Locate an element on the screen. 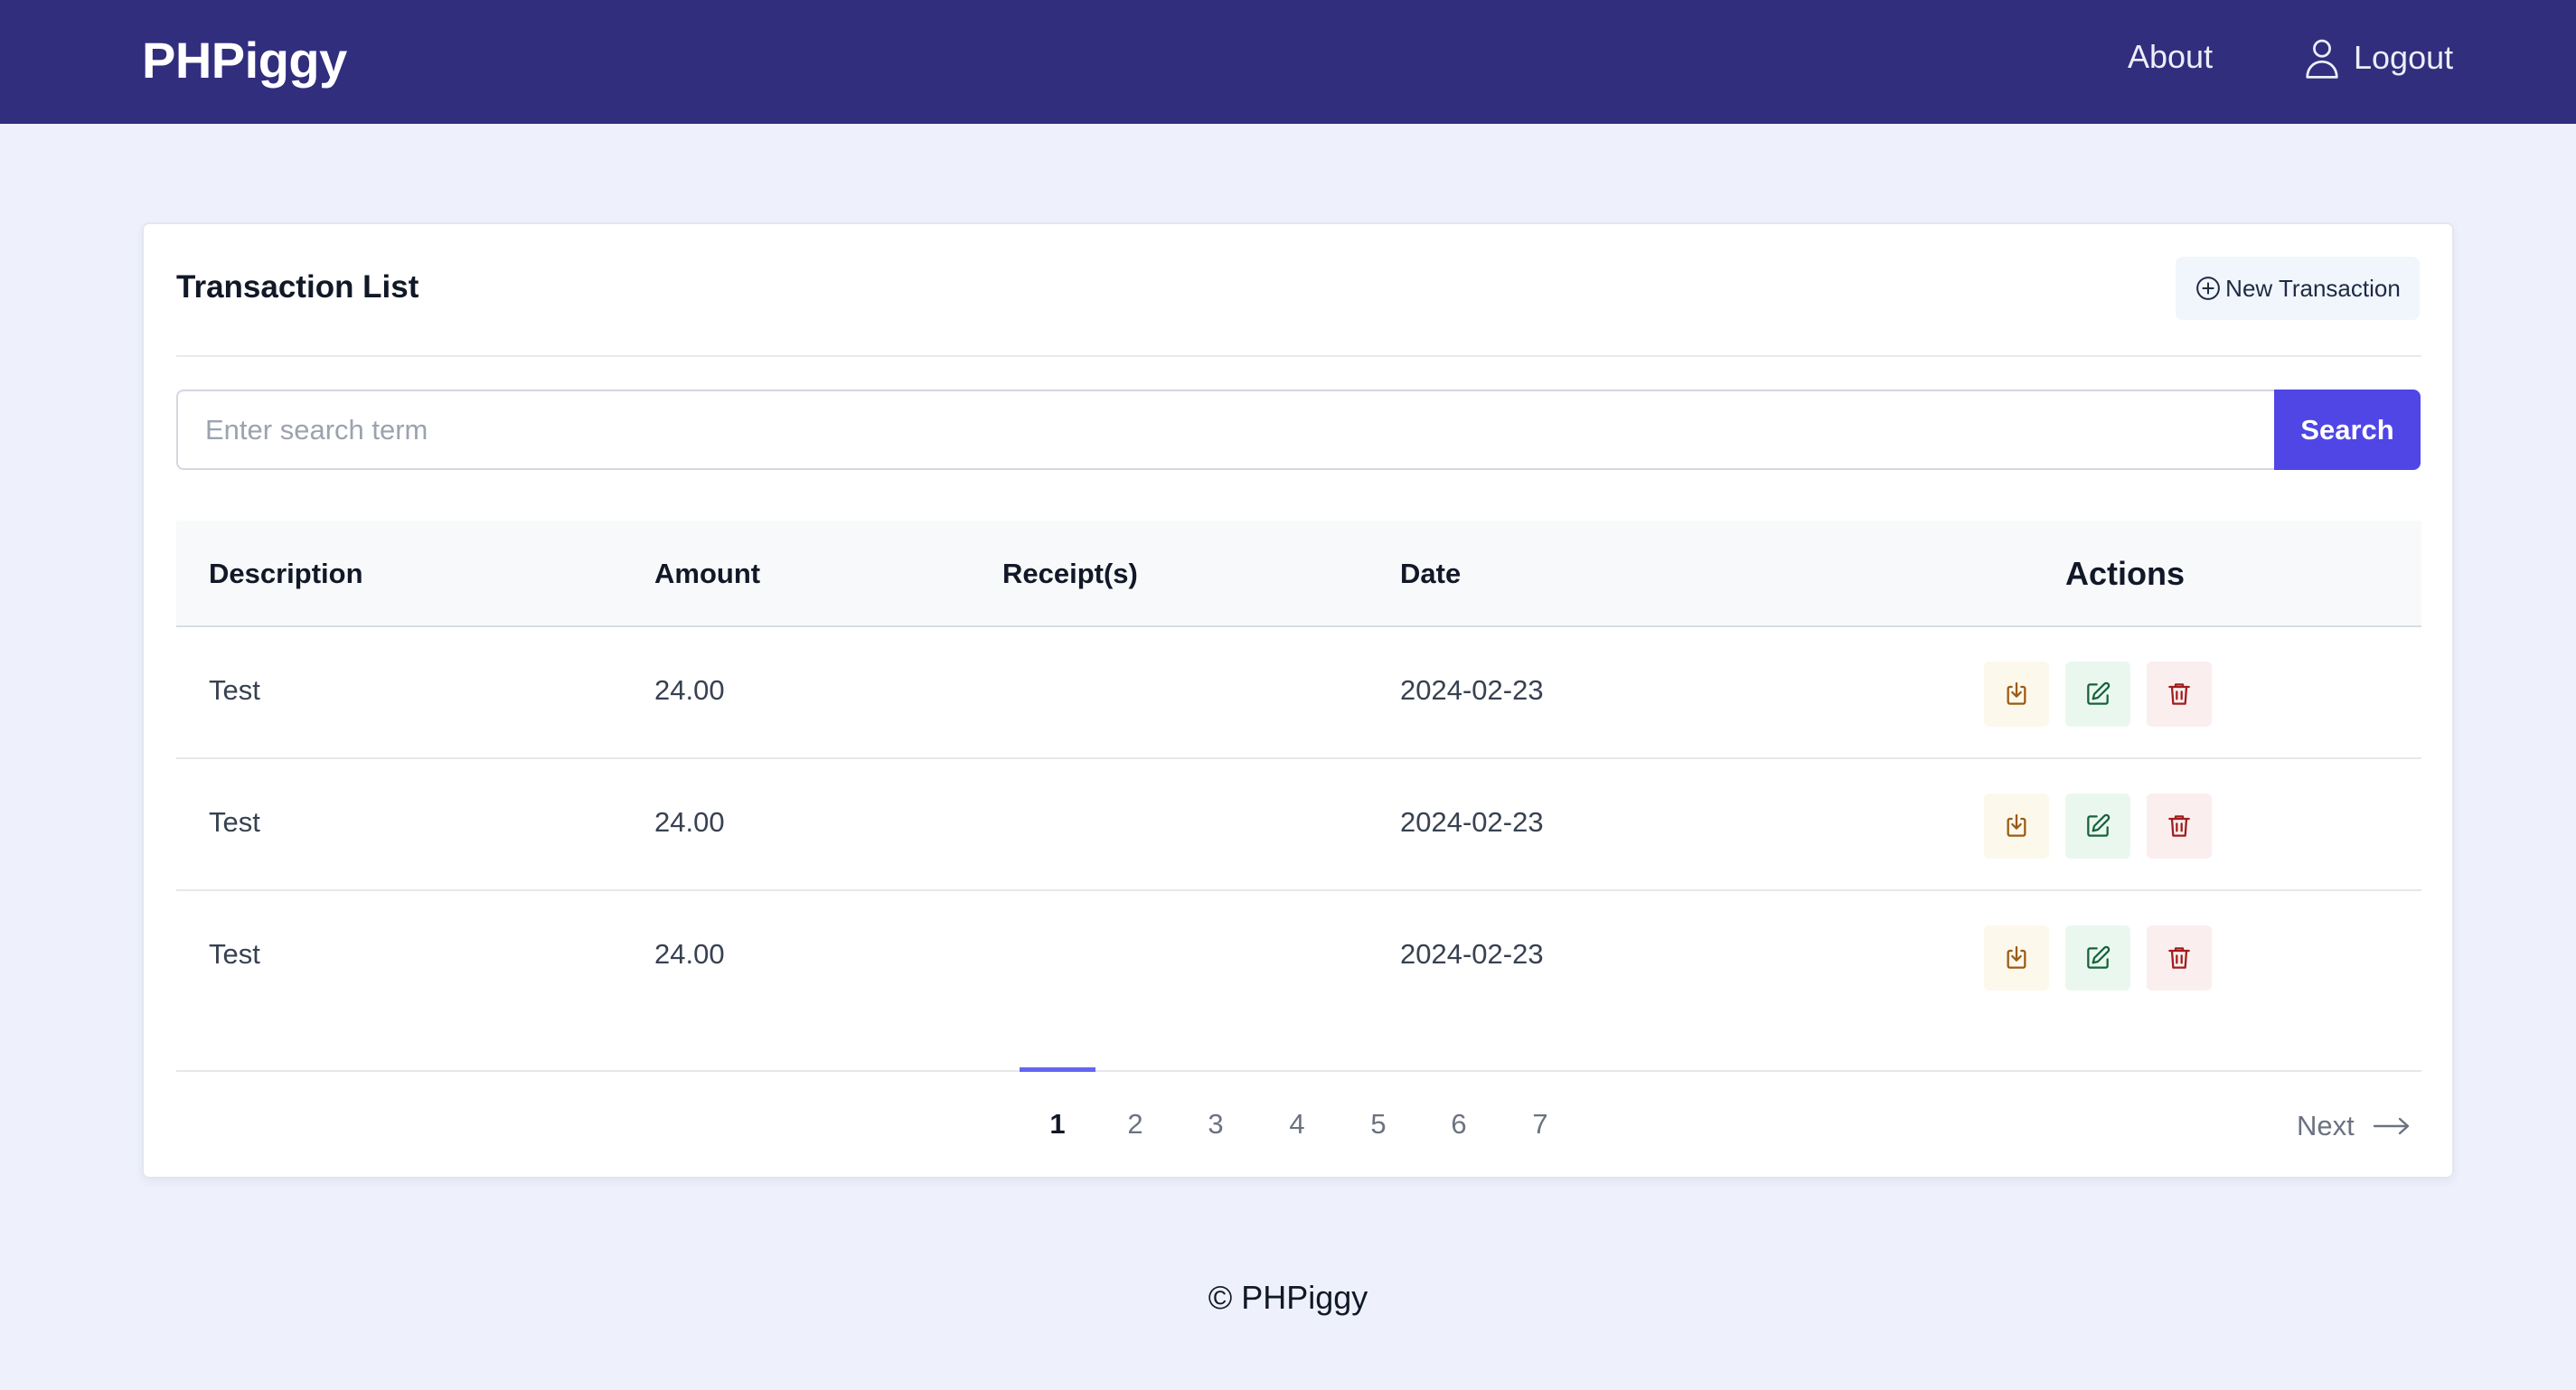  column-header-receipts: Receipt(s) is located at coordinates (1070, 573).